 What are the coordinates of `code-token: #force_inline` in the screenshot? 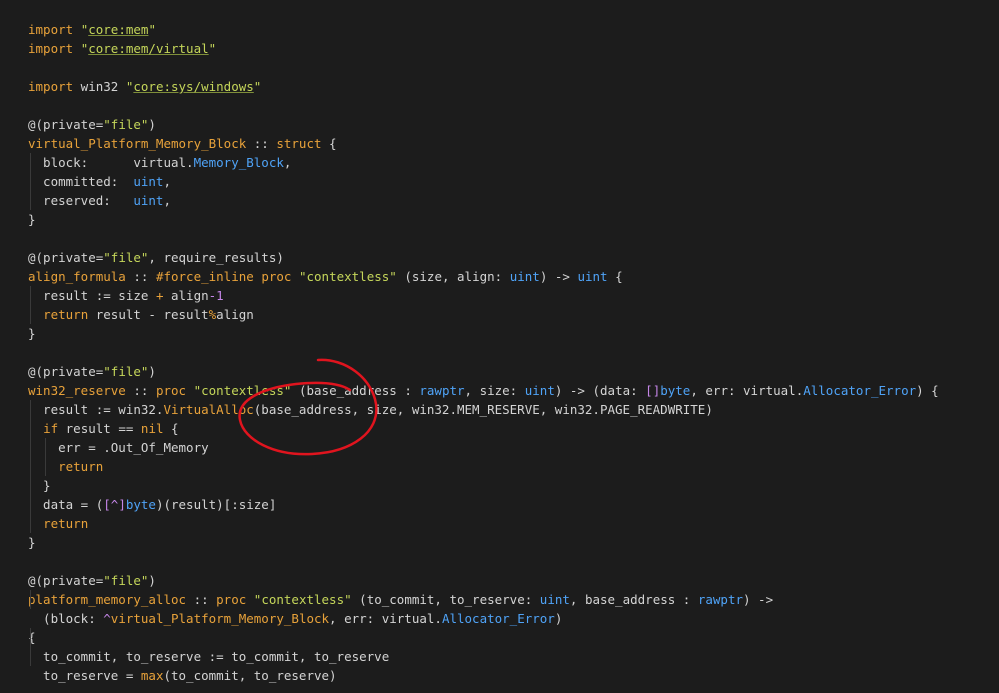 It's located at (204, 276).